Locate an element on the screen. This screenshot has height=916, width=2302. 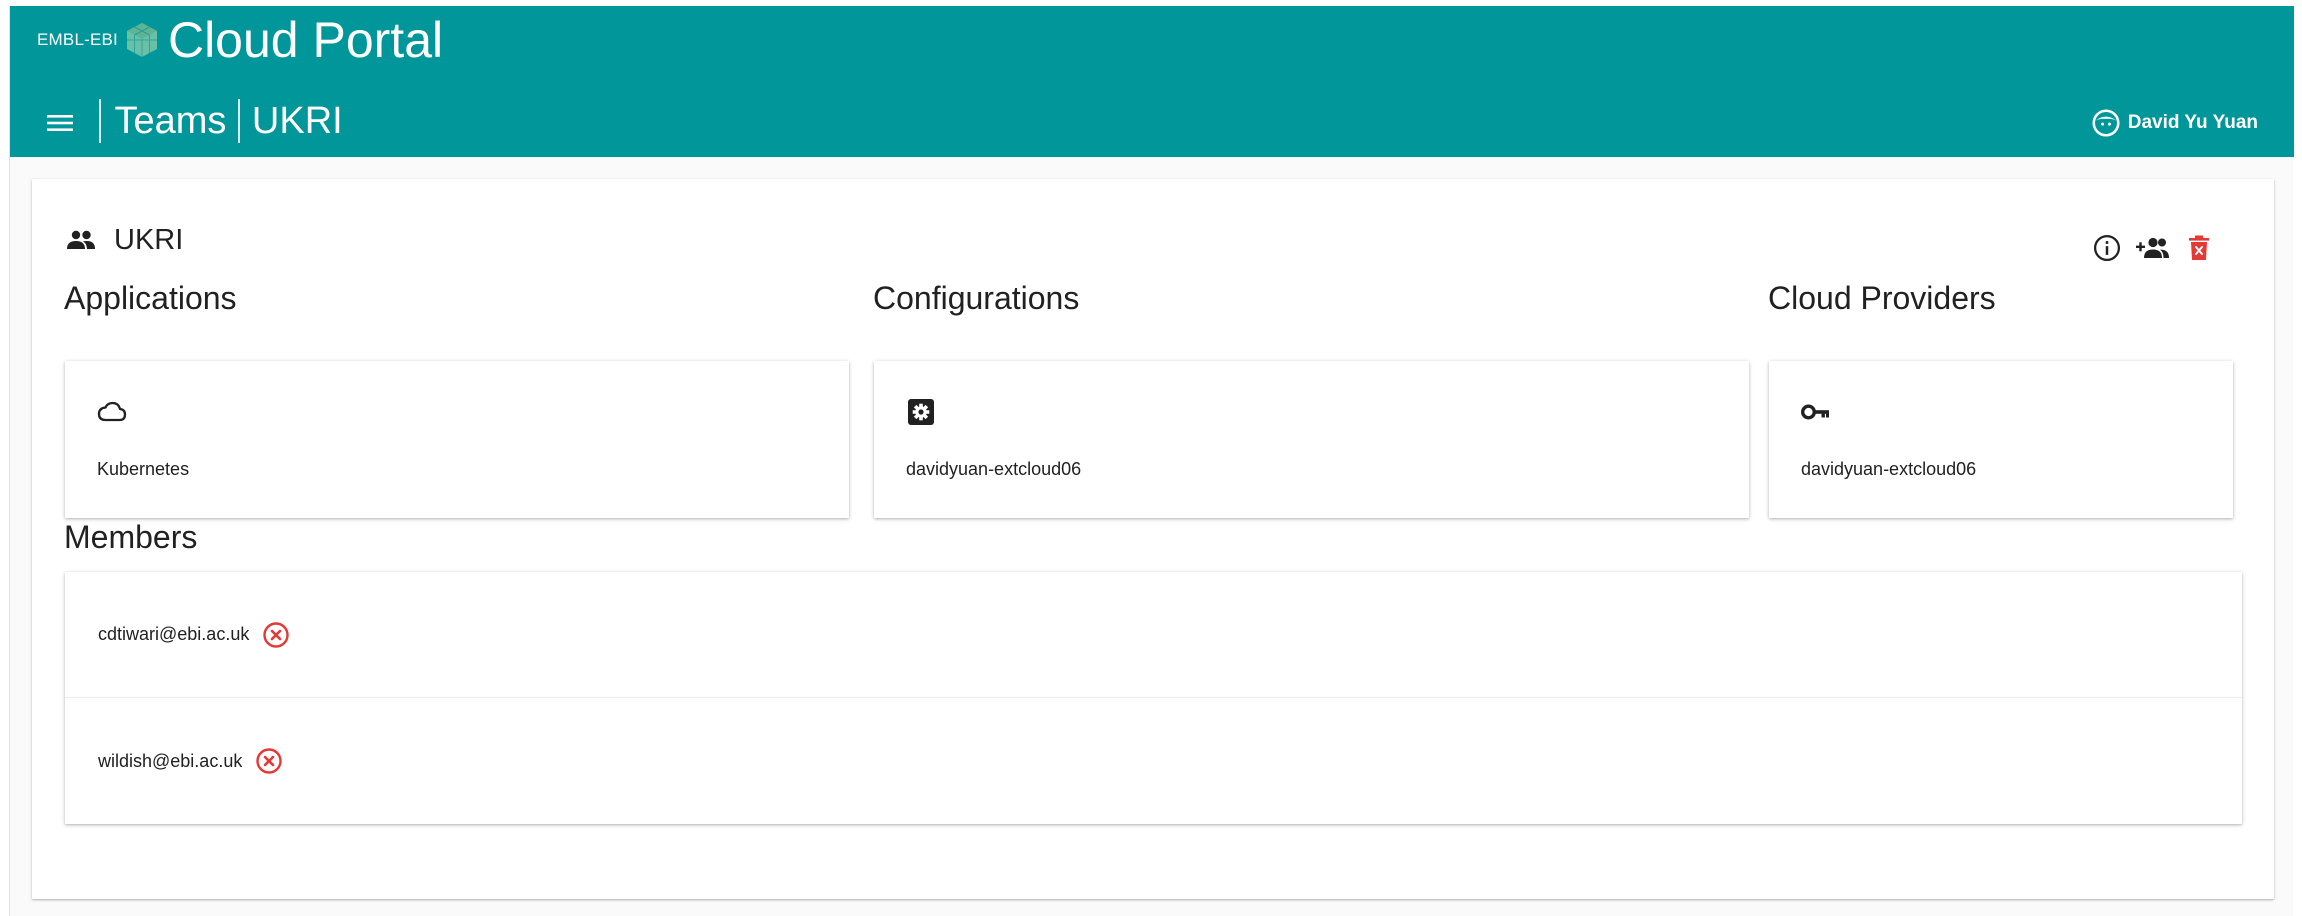
hamburger-menu-icon is located at coordinates (60, 123).